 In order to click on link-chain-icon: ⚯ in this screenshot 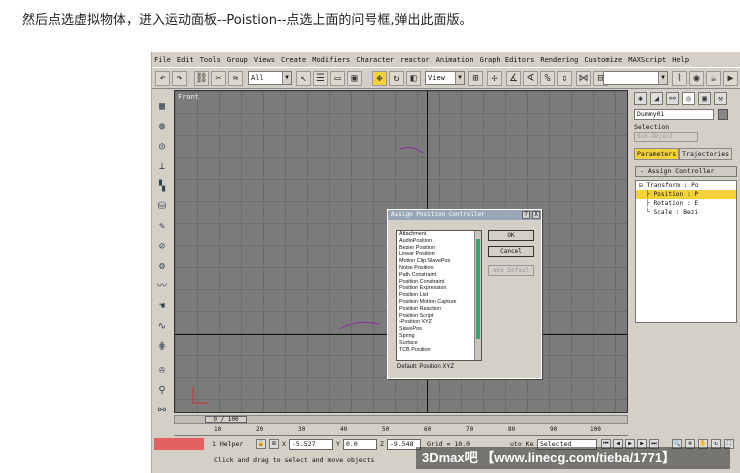, I will do `click(162, 411)`.